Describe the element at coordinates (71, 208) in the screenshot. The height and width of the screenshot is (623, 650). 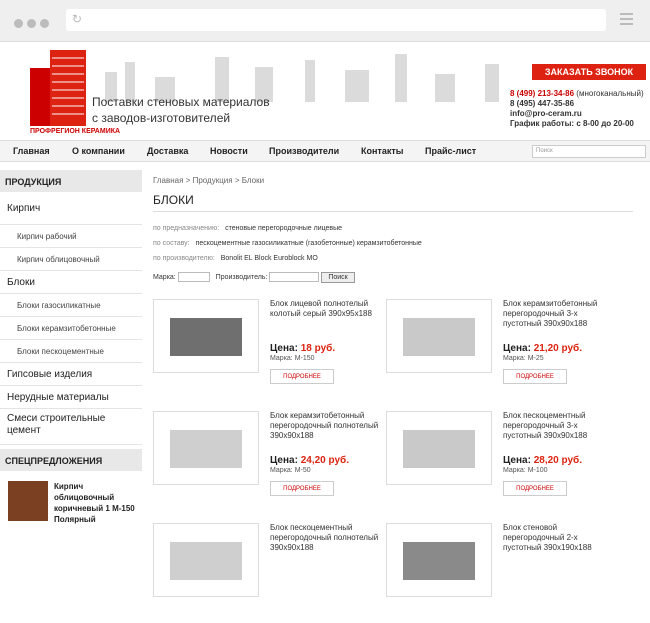
I see `sidebar-item-bricks: Кирпич` at that location.